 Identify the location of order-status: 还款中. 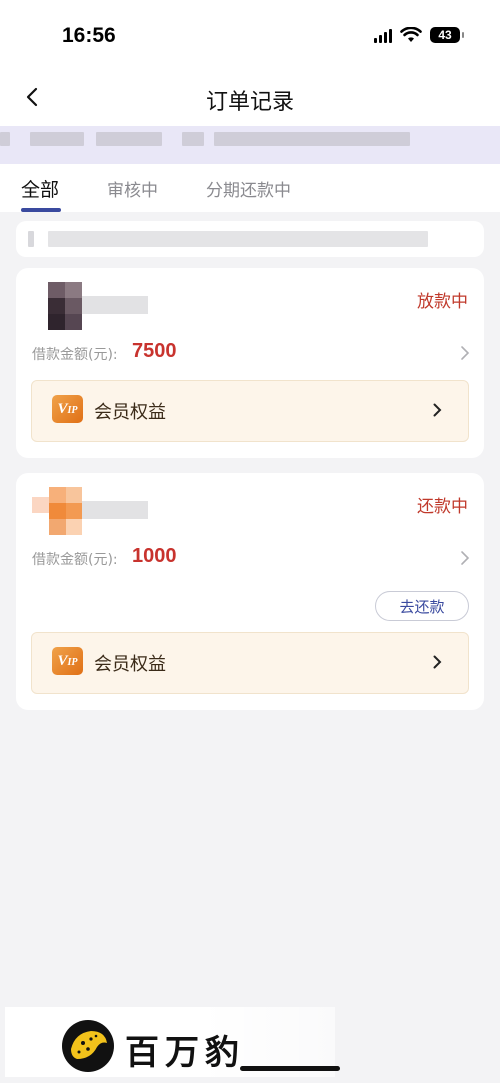
(442, 507).